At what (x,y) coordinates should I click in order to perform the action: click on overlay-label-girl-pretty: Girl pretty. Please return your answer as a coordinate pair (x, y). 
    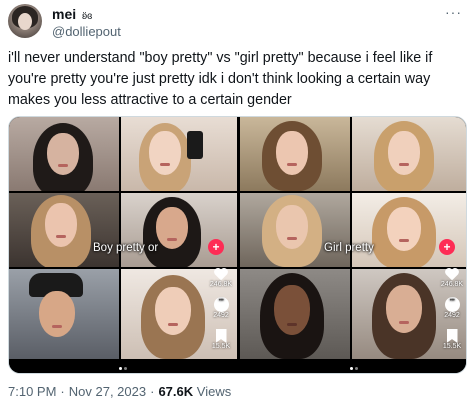
    Looking at the image, I should click on (349, 248).